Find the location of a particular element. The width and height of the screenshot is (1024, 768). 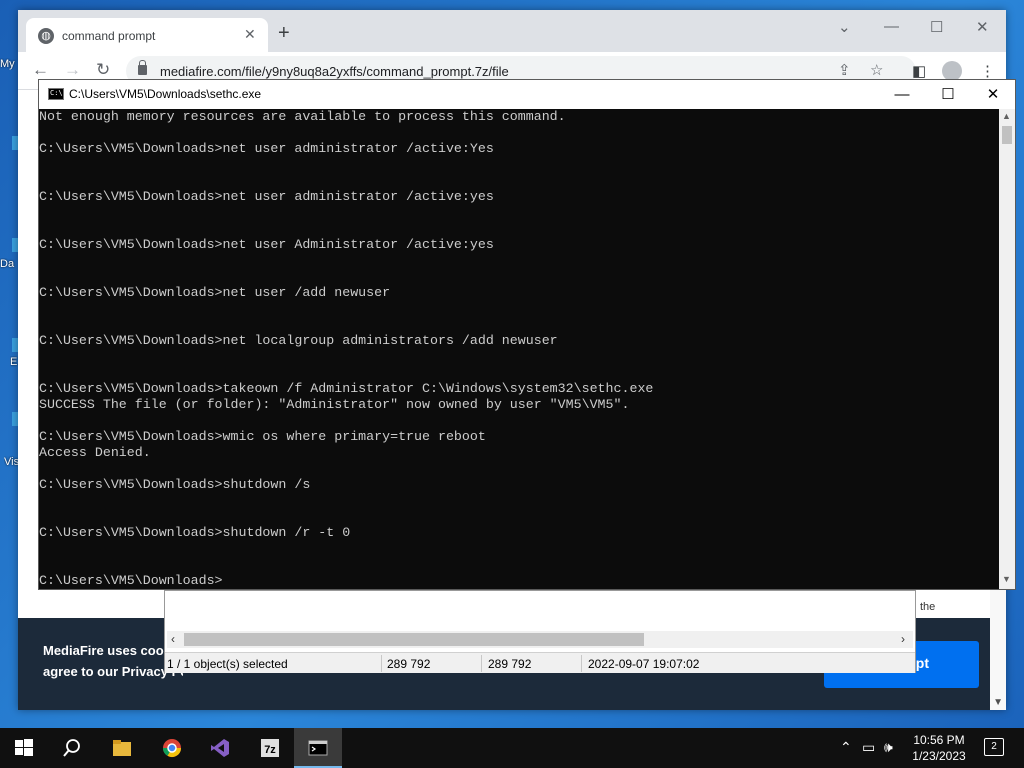

chrome-button is located at coordinates (172, 748).